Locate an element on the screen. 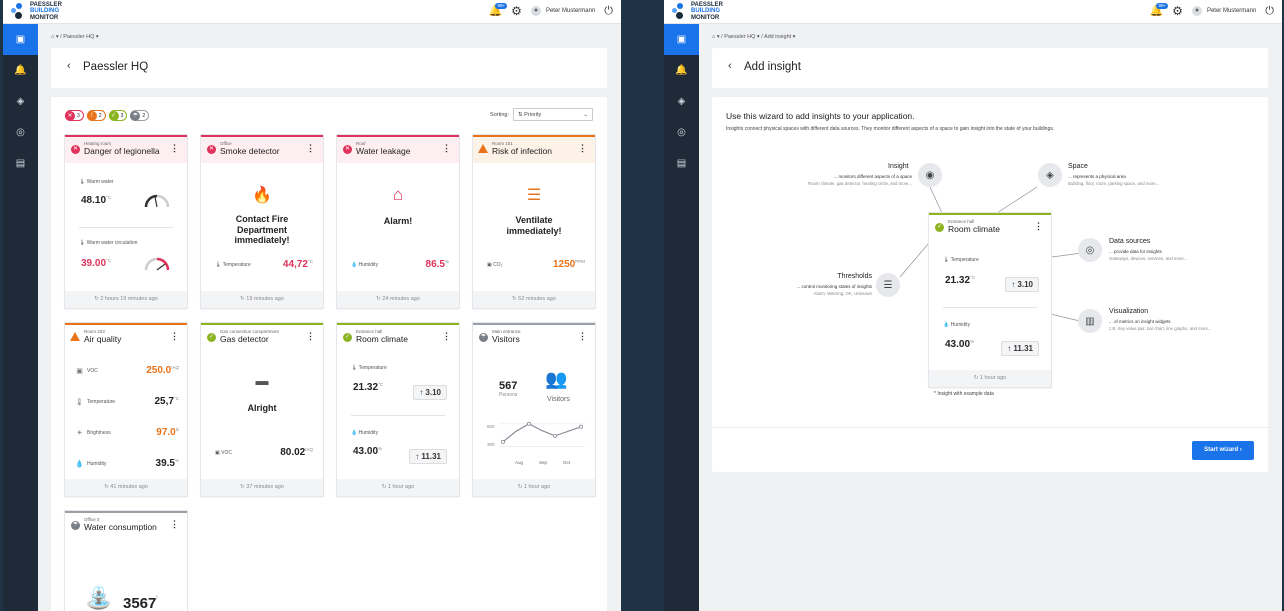 This screenshot has width=1284, height=611. trend-badge: ↑ 11.31 is located at coordinates (428, 456).